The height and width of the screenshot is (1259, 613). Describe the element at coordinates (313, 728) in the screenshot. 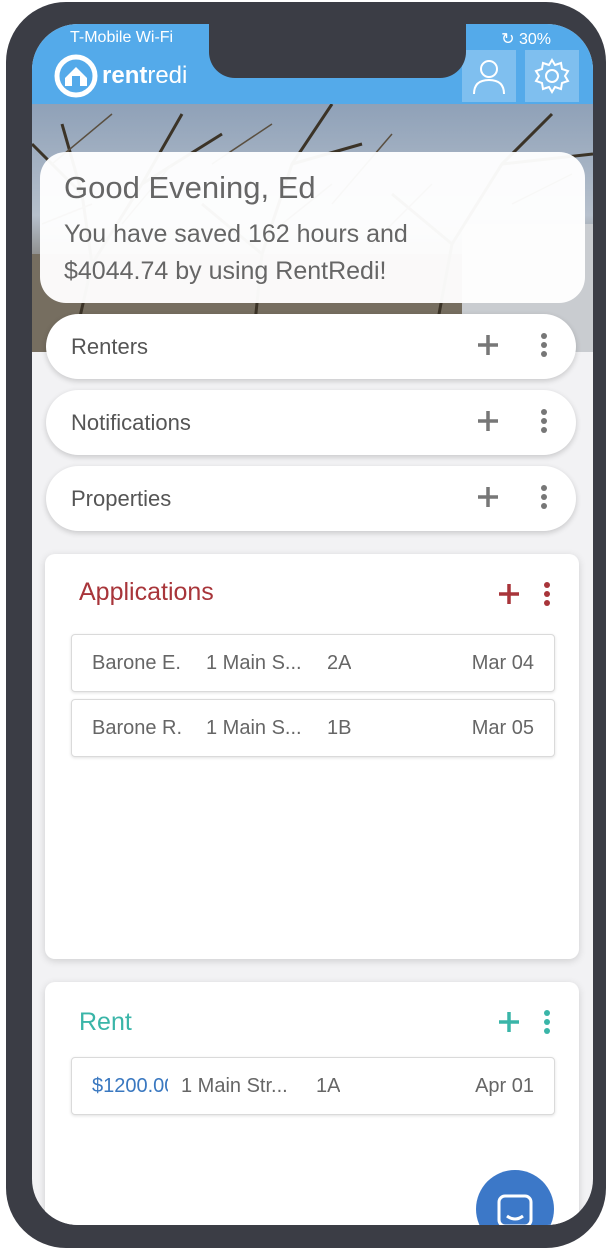

I see `application-row: Barone R. 1 Main S... 1B Mar 05` at that location.